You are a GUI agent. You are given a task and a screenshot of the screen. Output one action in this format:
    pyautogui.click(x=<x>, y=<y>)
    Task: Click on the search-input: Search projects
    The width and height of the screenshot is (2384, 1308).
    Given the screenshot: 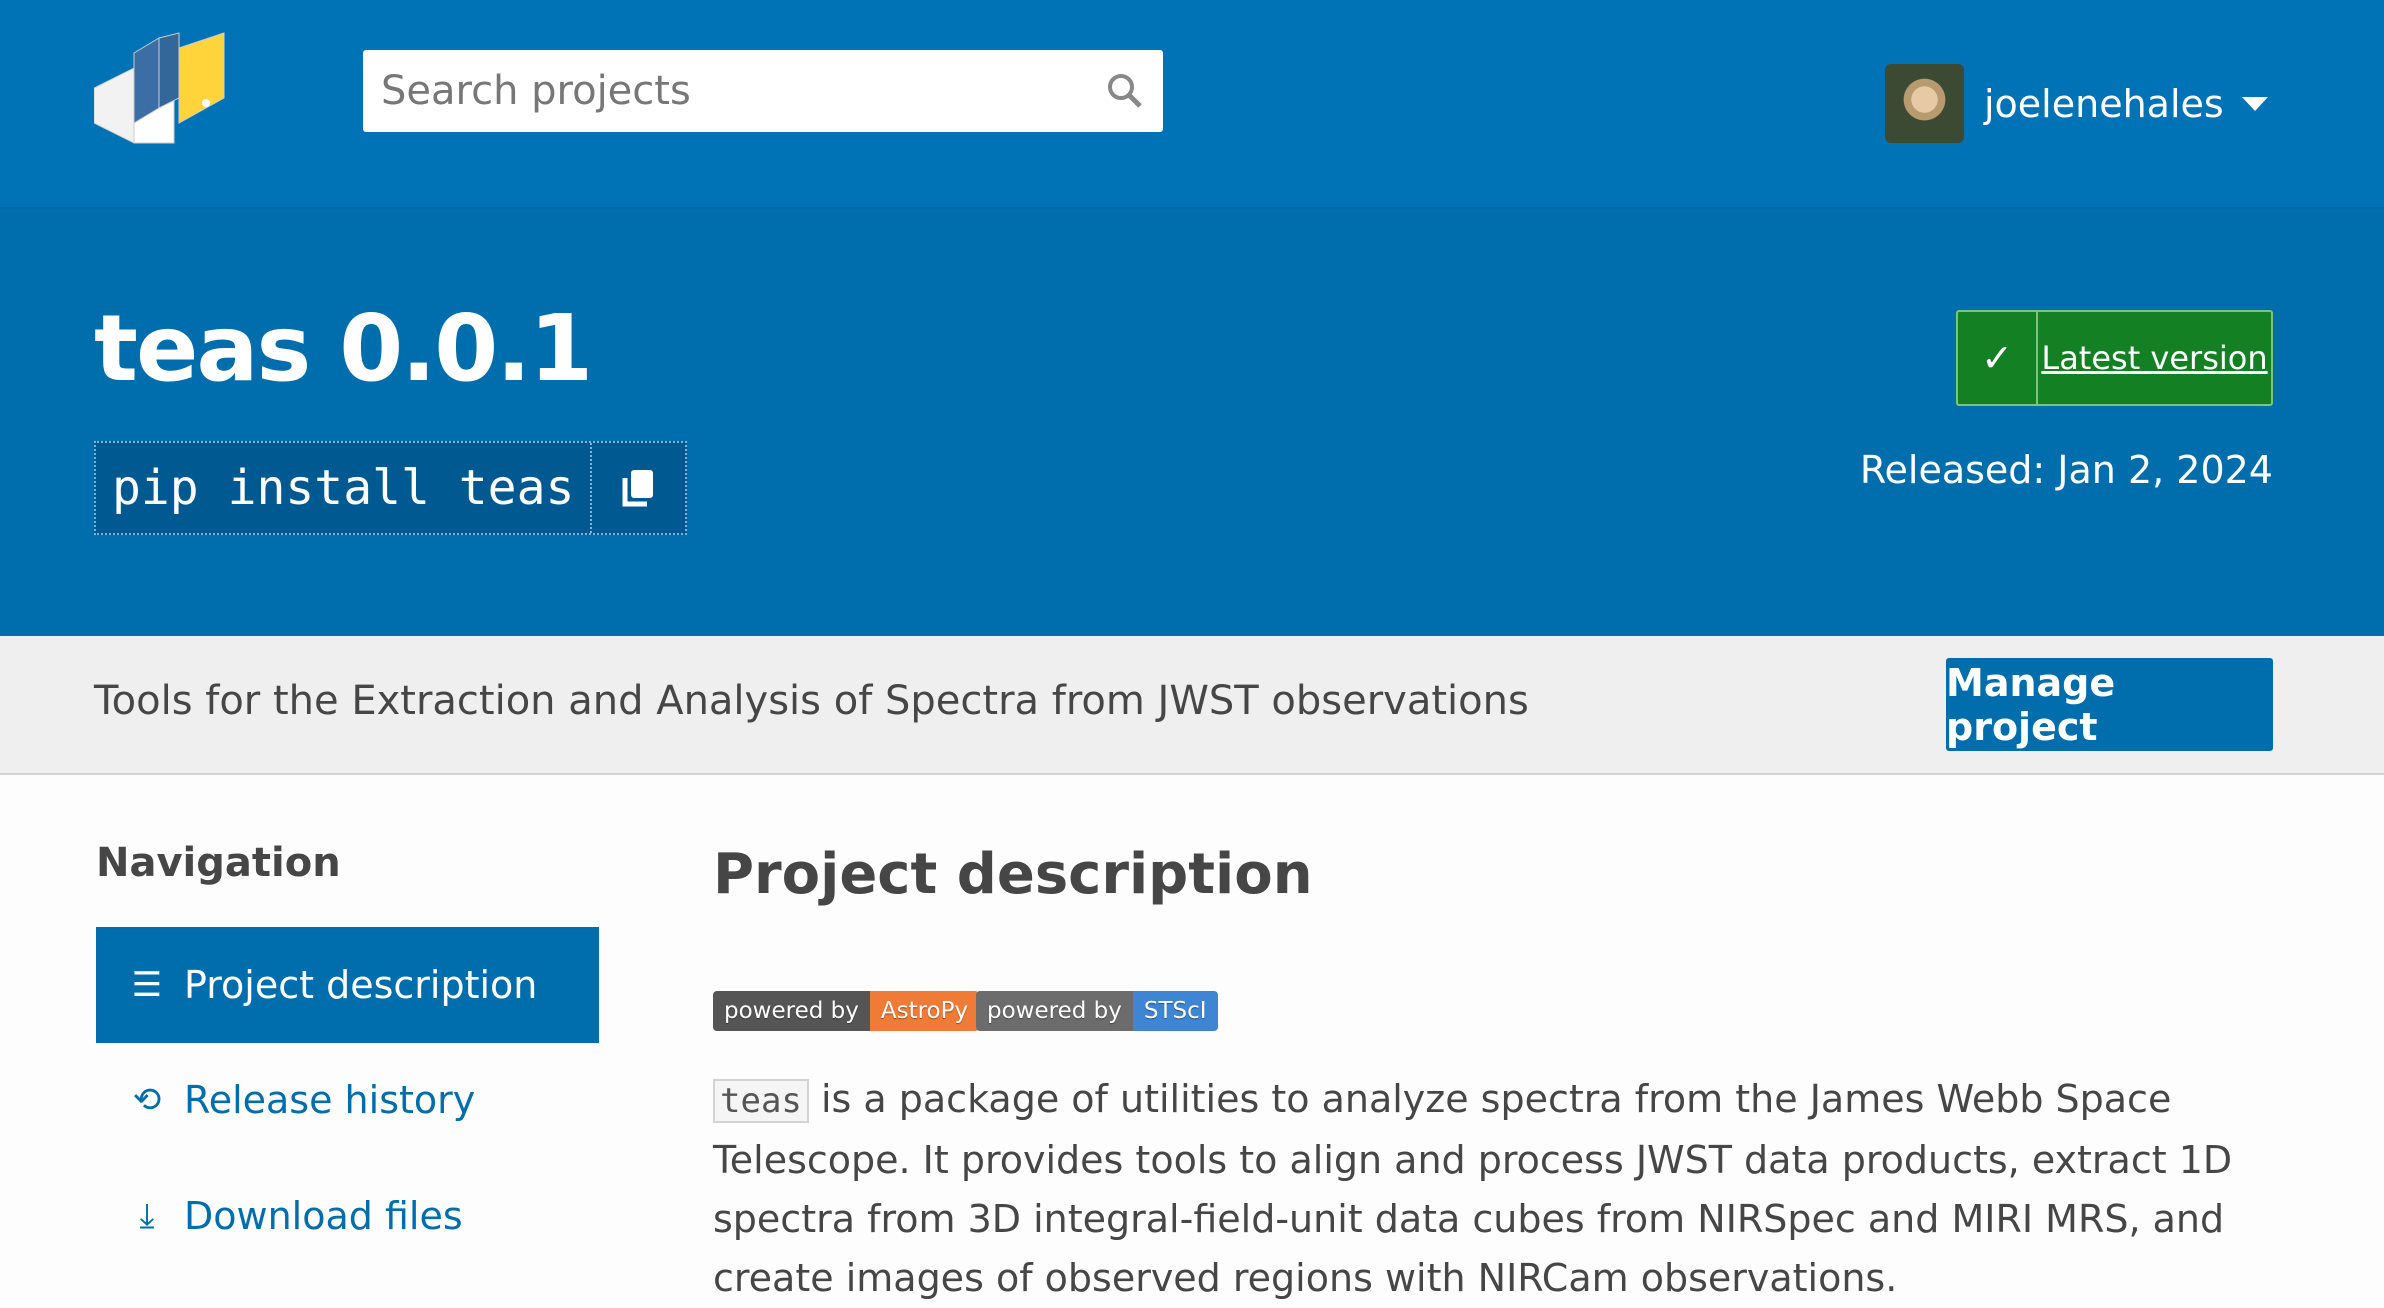 What is the action you would take?
    pyautogui.click(x=763, y=91)
    